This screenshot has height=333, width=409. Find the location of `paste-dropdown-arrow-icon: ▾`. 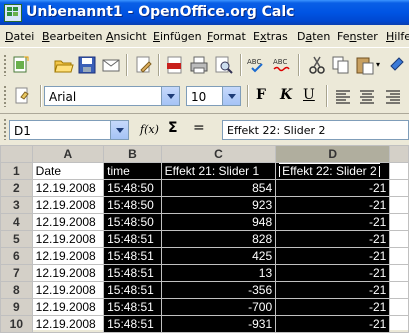

paste-dropdown-arrow-icon: ▾ is located at coordinates (378, 64).